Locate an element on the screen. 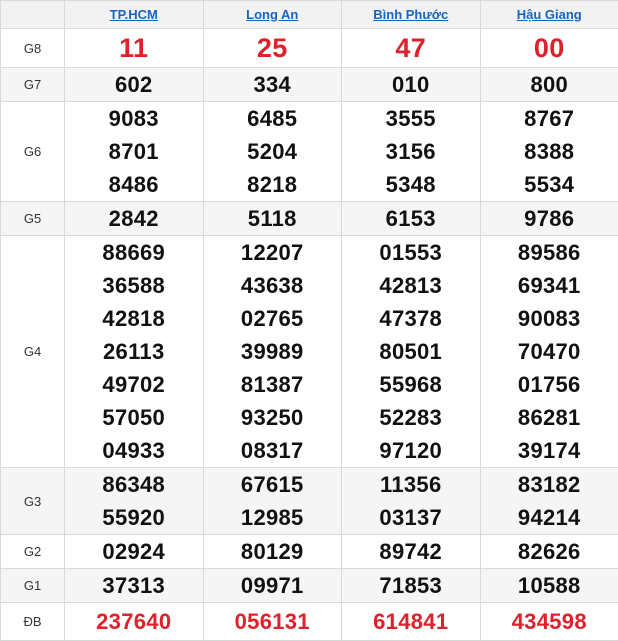  prize-number: 8218 is located at coordinates (273, 184).